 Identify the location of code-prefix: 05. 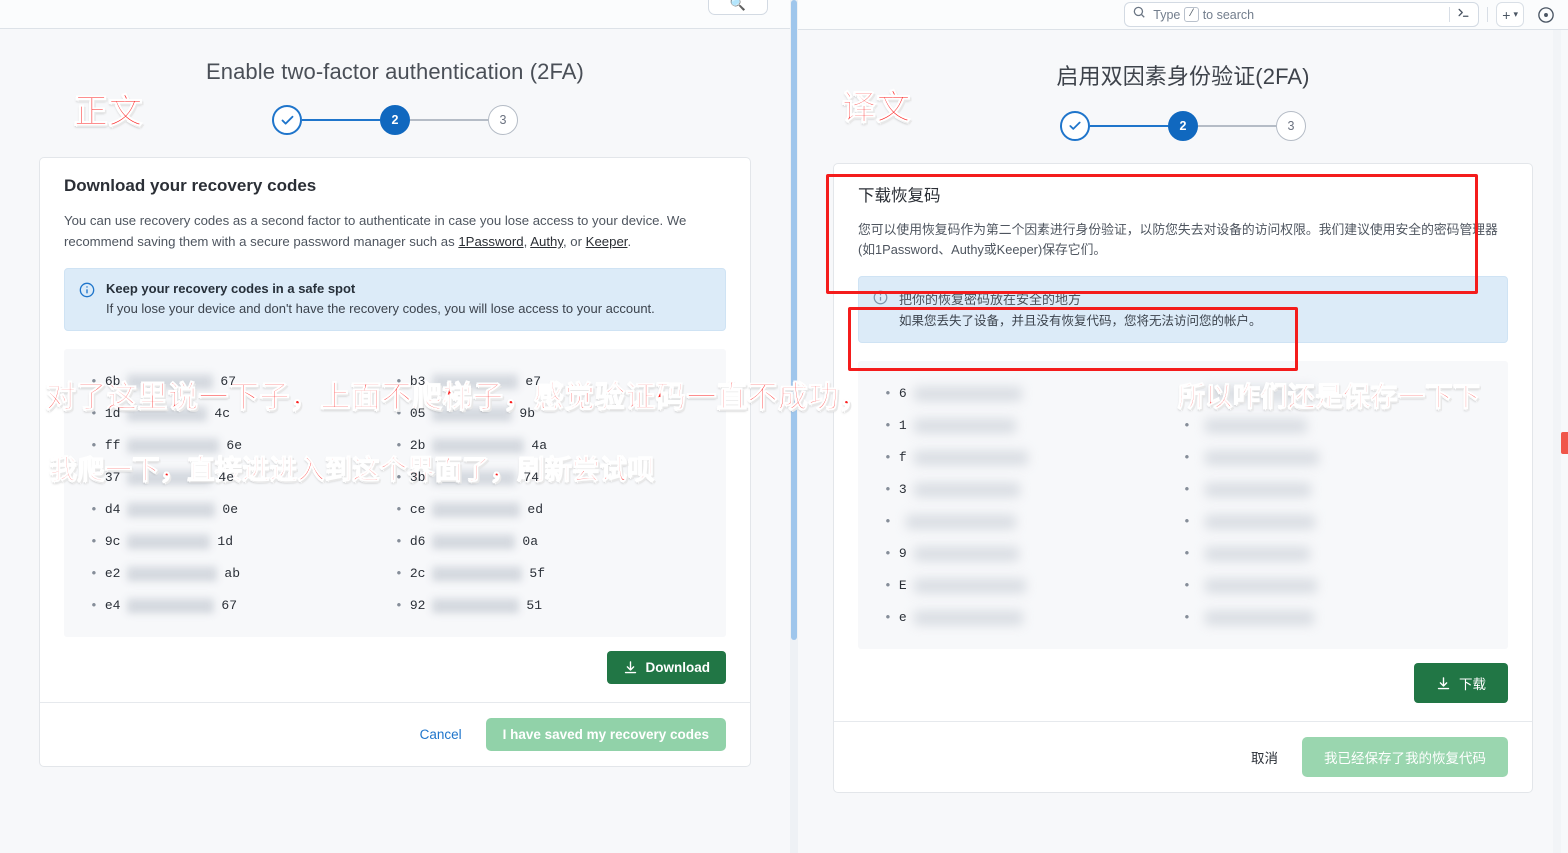
(417, 413).